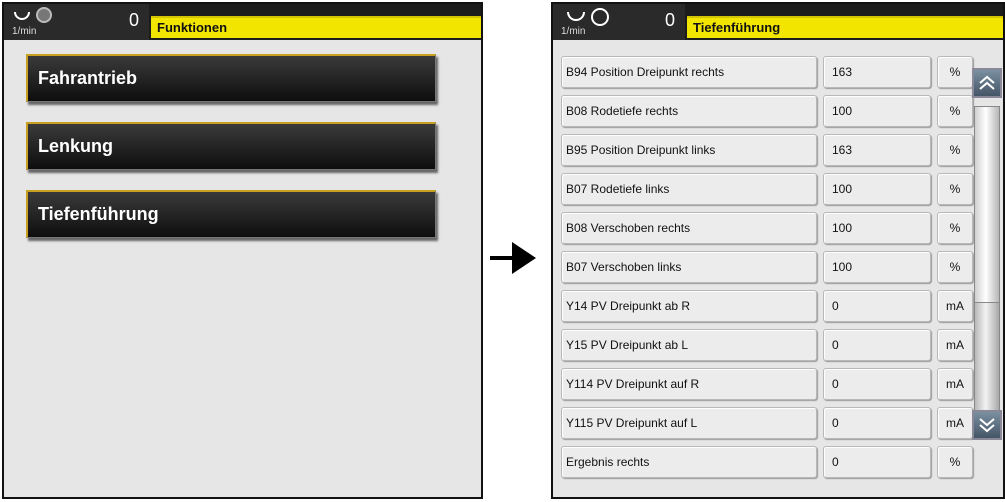 The image size is (1005, 502). What do you see at coordinates (75, 146) in the screenshot?
I see `menu-button-label: Lenkung` at bounding box center [75, 146].